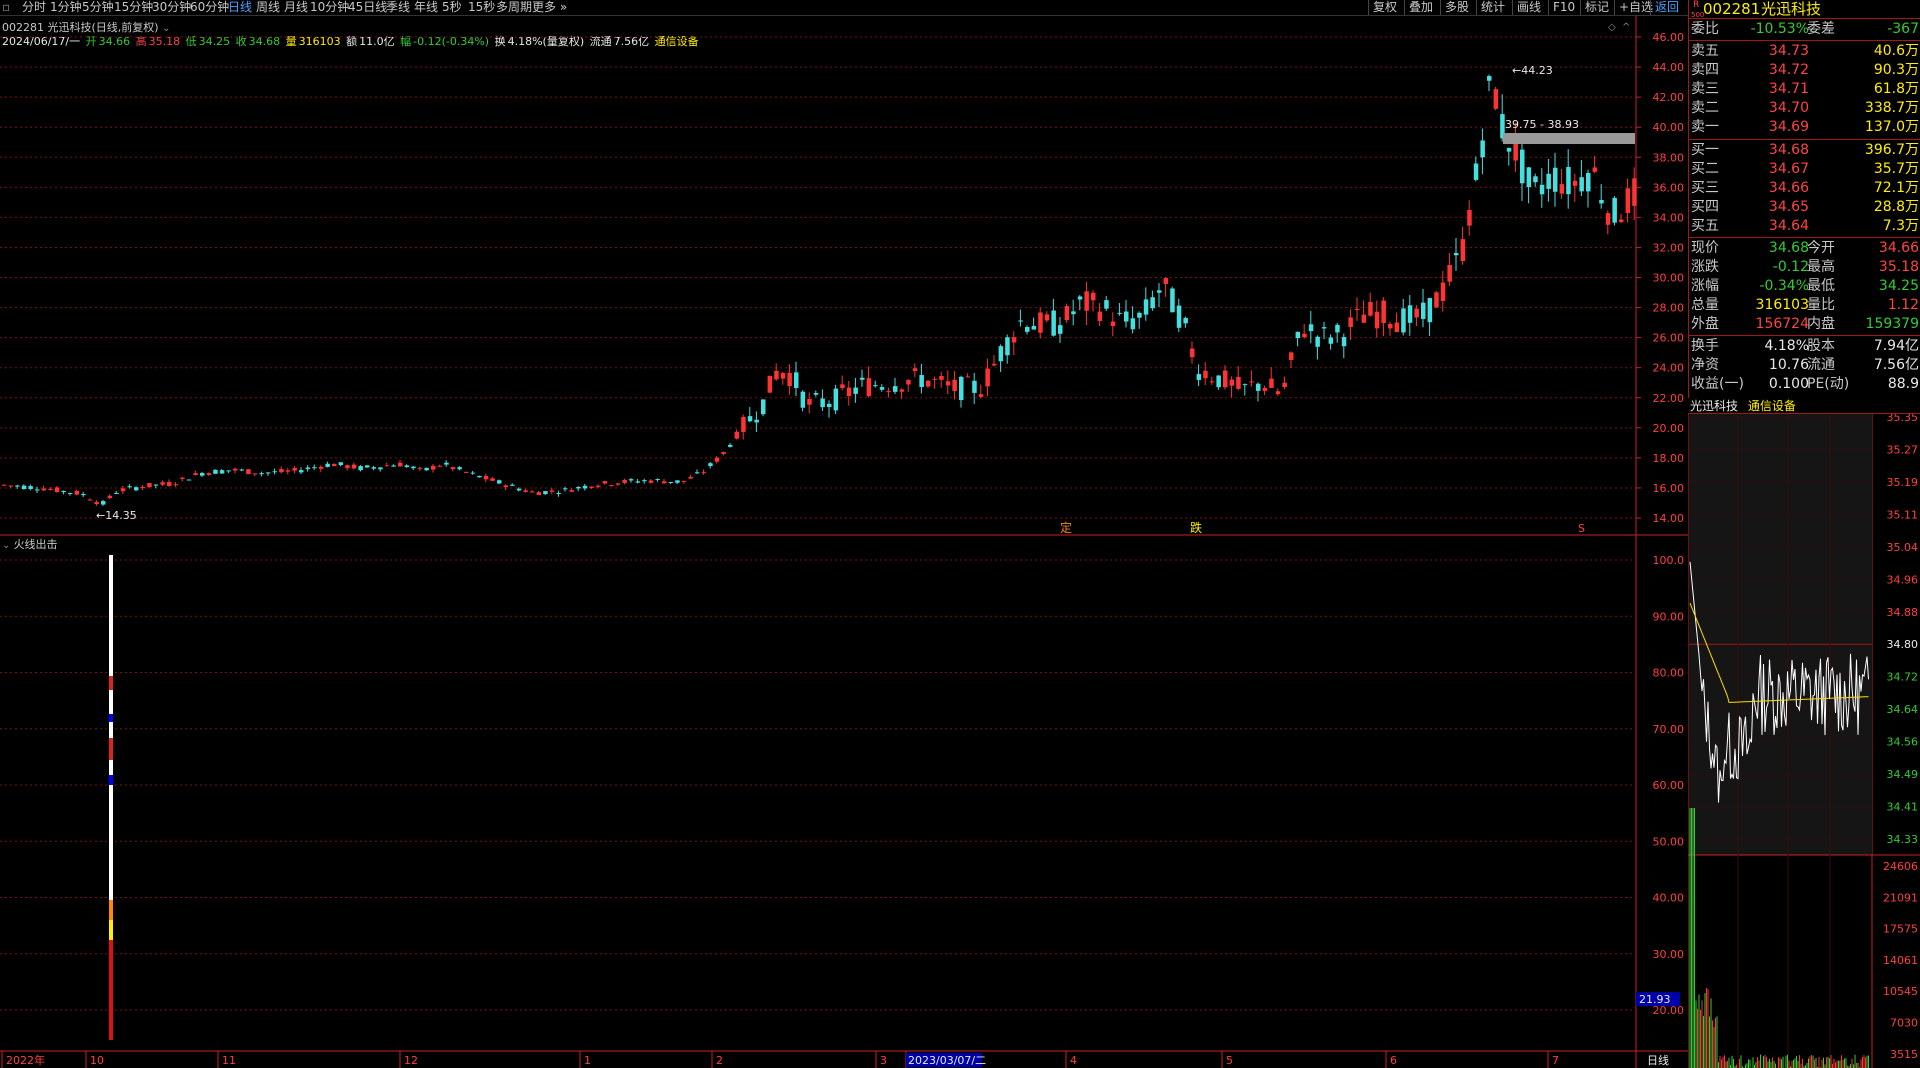 This screenshot has width=1920, height=1068. What do you see at coordinates (1896, 51) in the screenshot?
I see `ask-volume: 40.6万` at bounding box center [1896, 51].